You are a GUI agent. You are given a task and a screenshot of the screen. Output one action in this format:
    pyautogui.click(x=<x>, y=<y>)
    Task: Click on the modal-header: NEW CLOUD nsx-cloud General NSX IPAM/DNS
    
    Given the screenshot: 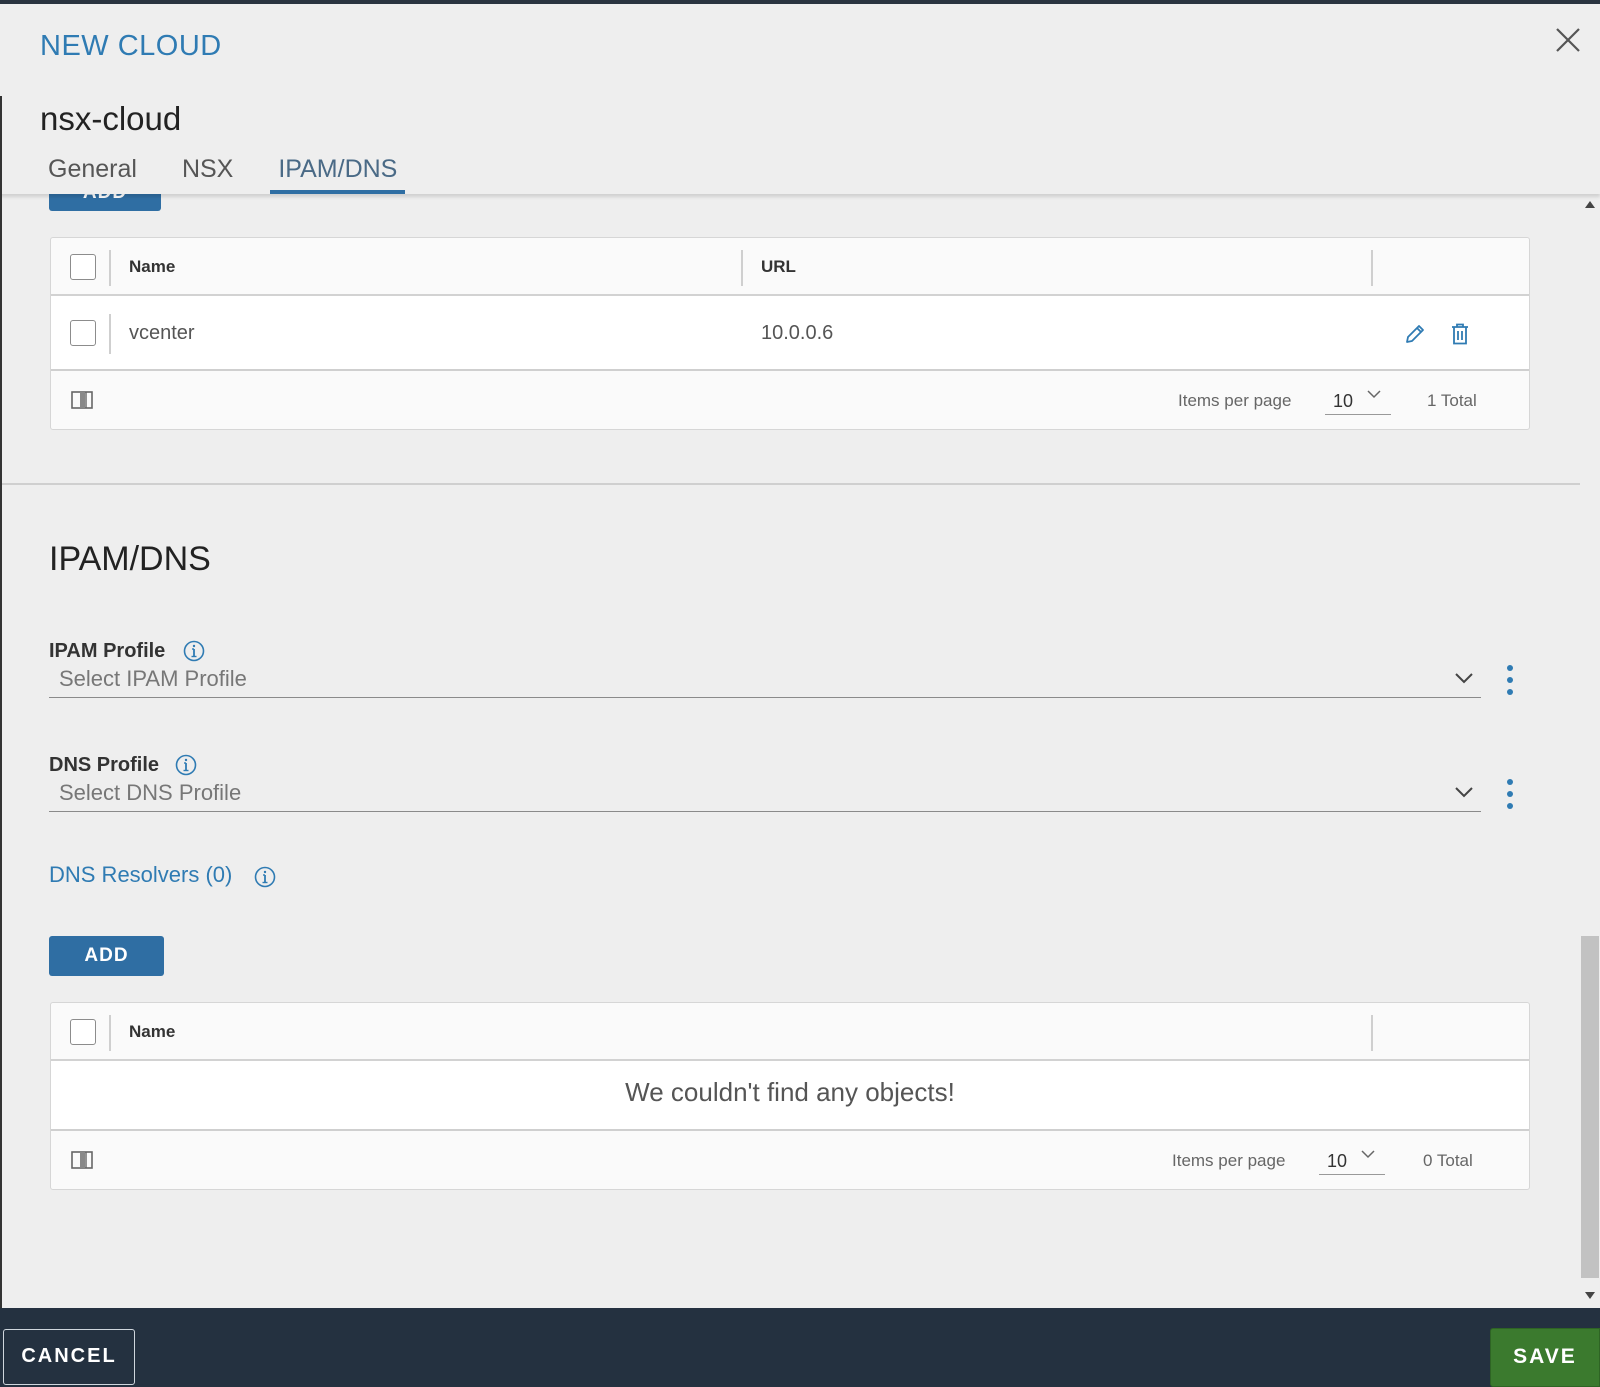 What is the action you would take?
    pyautogui.click(x=800, y=99)
    